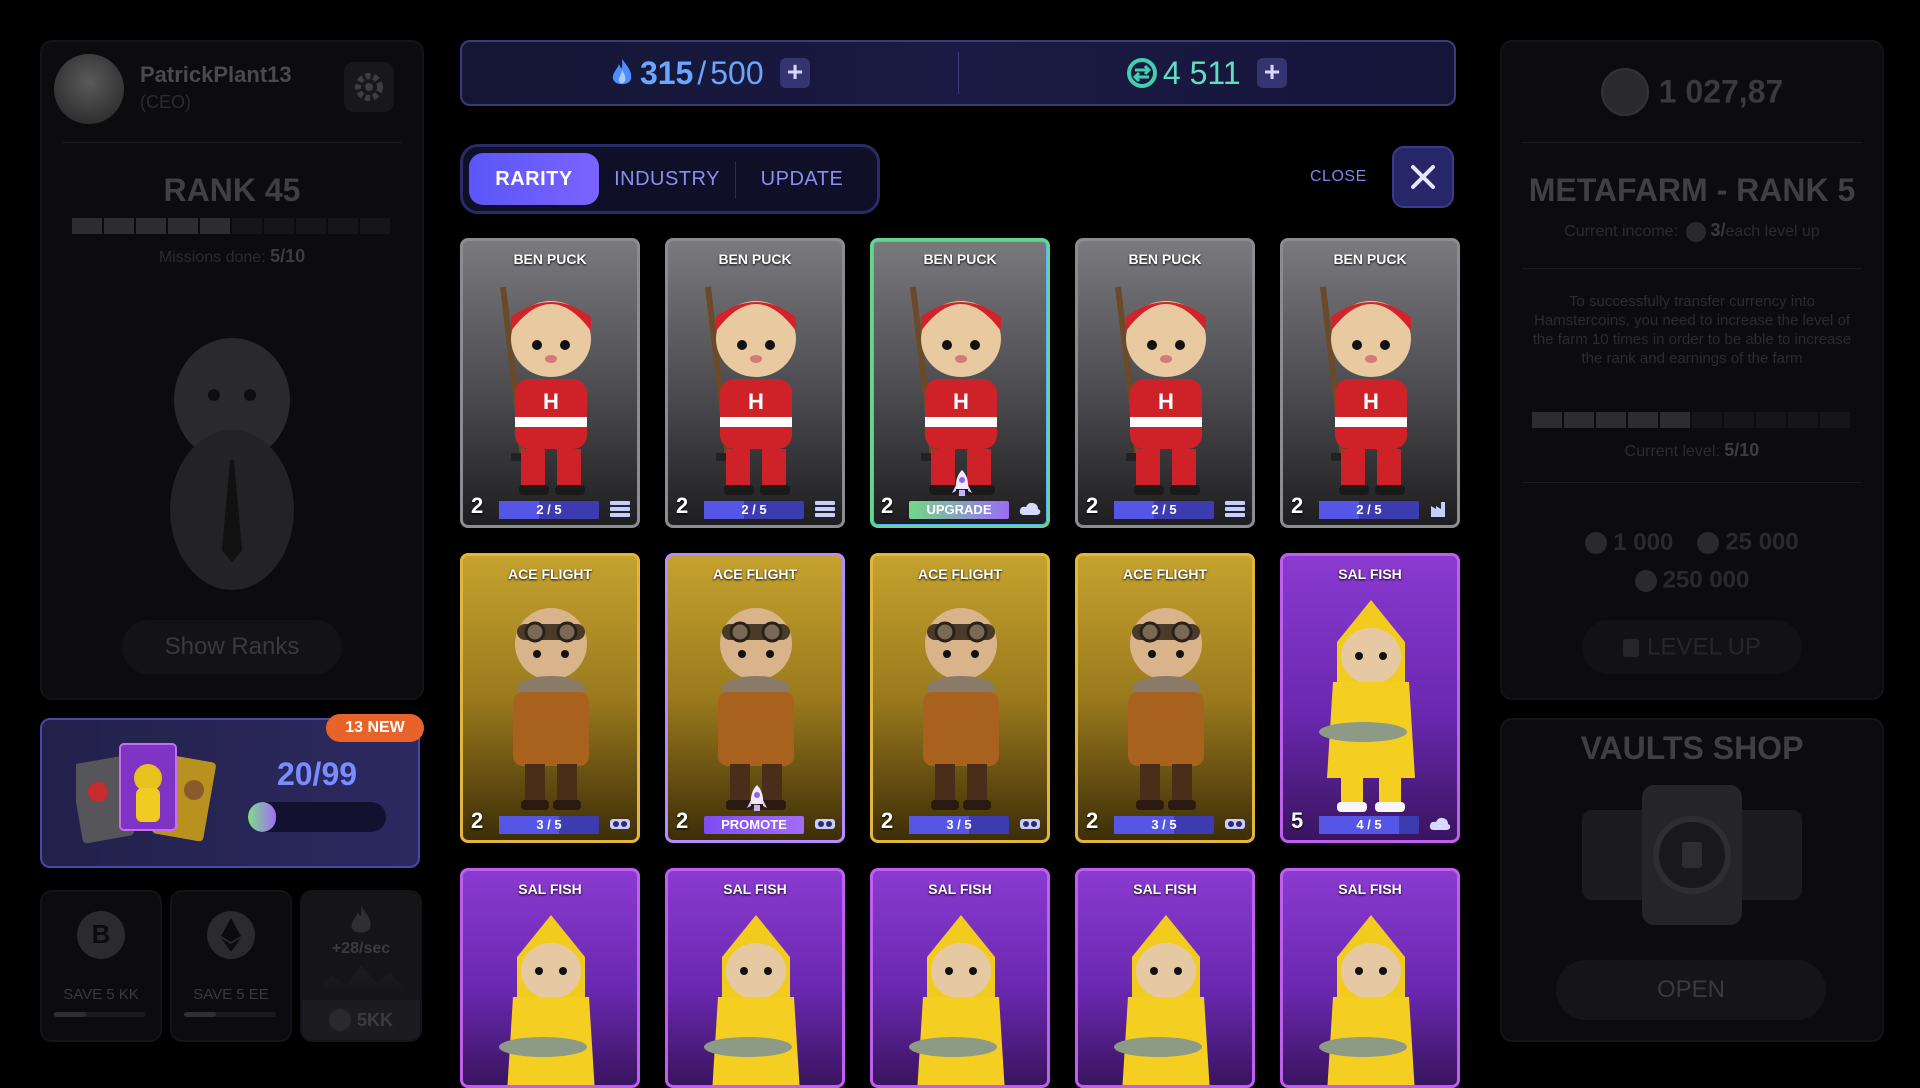  I want to click on tab-rarity: RARITY, so click(534, 179).